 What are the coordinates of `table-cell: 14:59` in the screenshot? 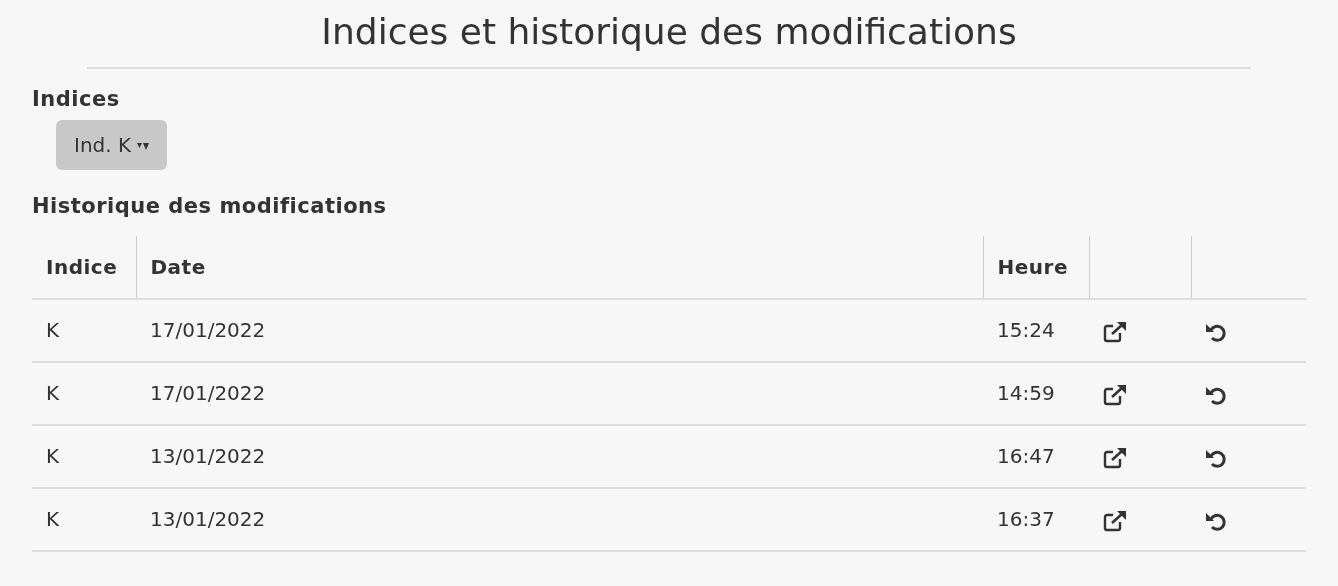 It's located at (1036, 393).